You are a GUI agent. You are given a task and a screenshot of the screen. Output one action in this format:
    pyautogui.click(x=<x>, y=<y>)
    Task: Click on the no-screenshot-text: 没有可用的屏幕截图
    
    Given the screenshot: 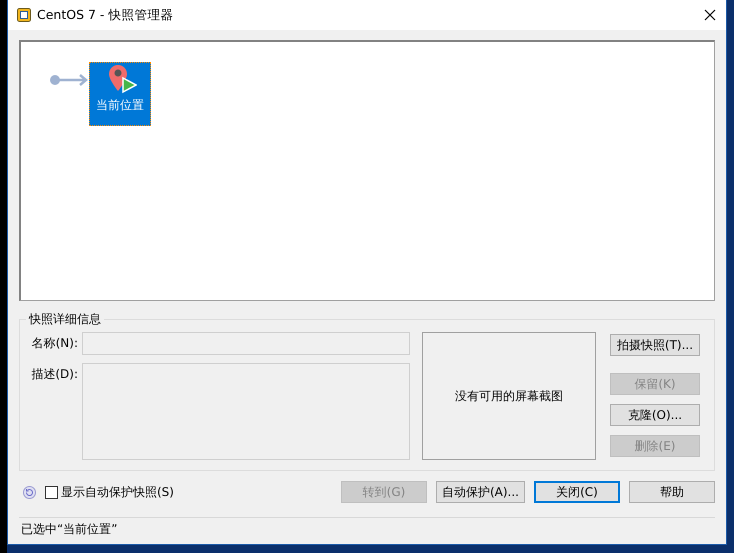 What is the action you would take?
    pyautogui.click(x=509, y=396)
    